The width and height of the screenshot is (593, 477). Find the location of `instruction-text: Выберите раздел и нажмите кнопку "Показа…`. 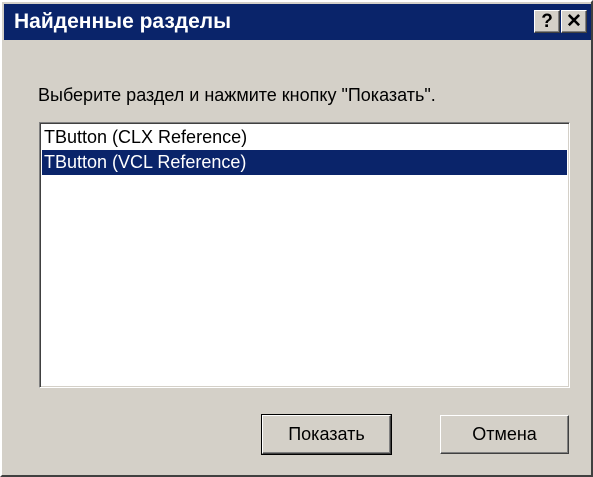

instruction-text: Выберите раздел и нажмите кнопку "Показа… is located at coordinates (237, 95).